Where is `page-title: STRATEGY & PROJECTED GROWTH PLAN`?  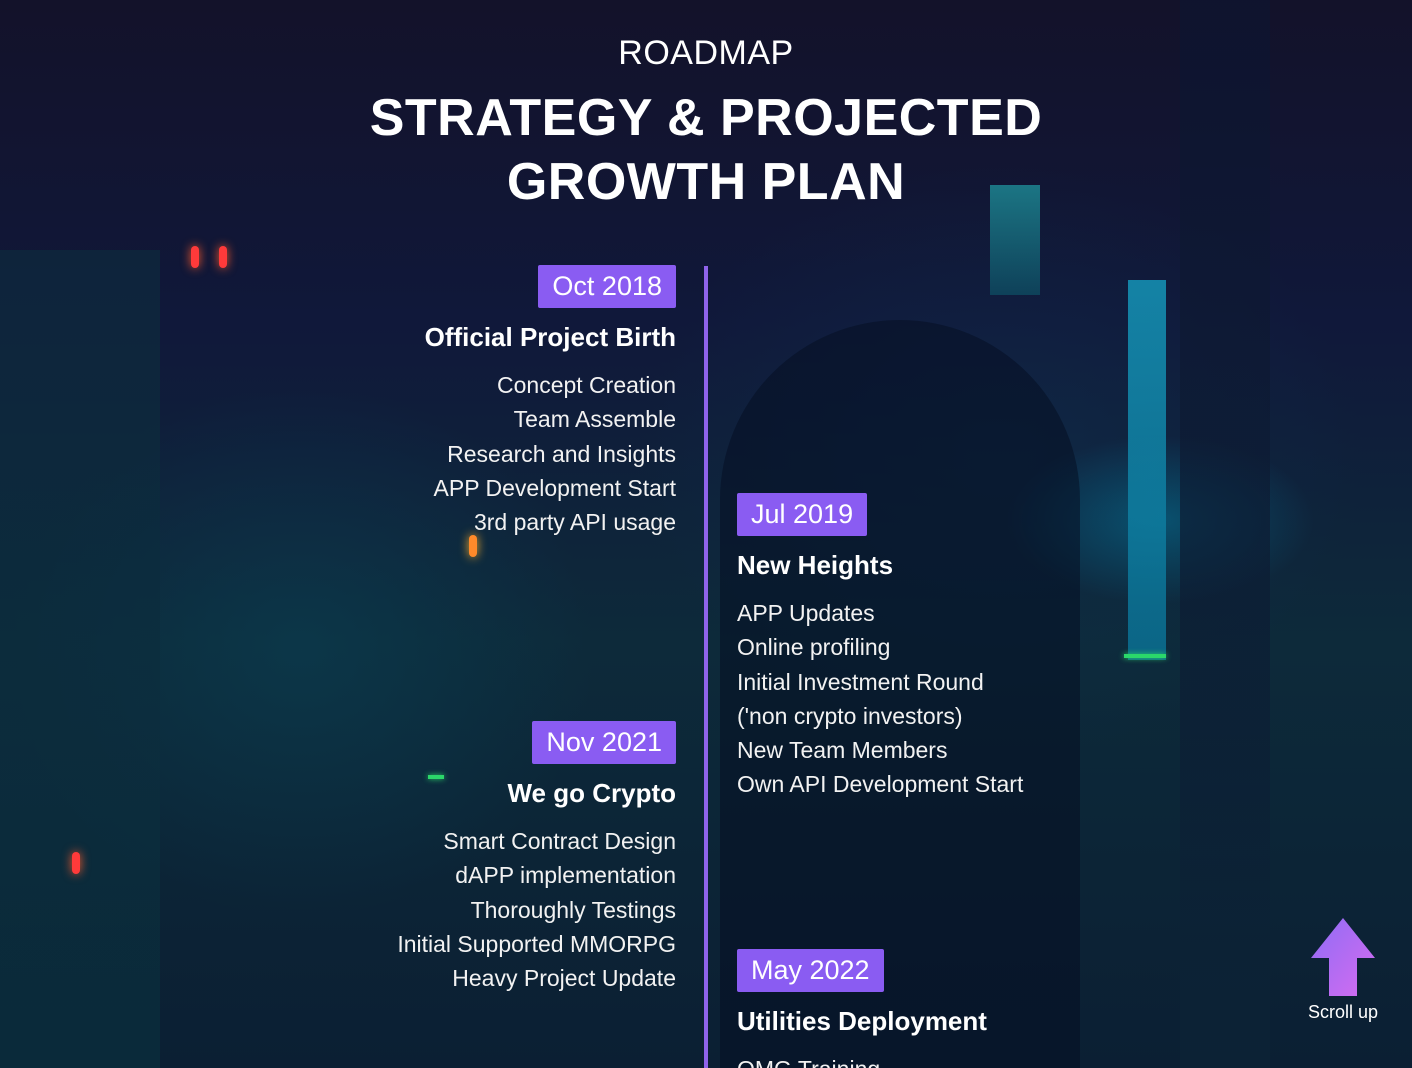
page-title: STRATEGY & PROJECTED GROWTH PLAN is located at coordinates (706, 150).